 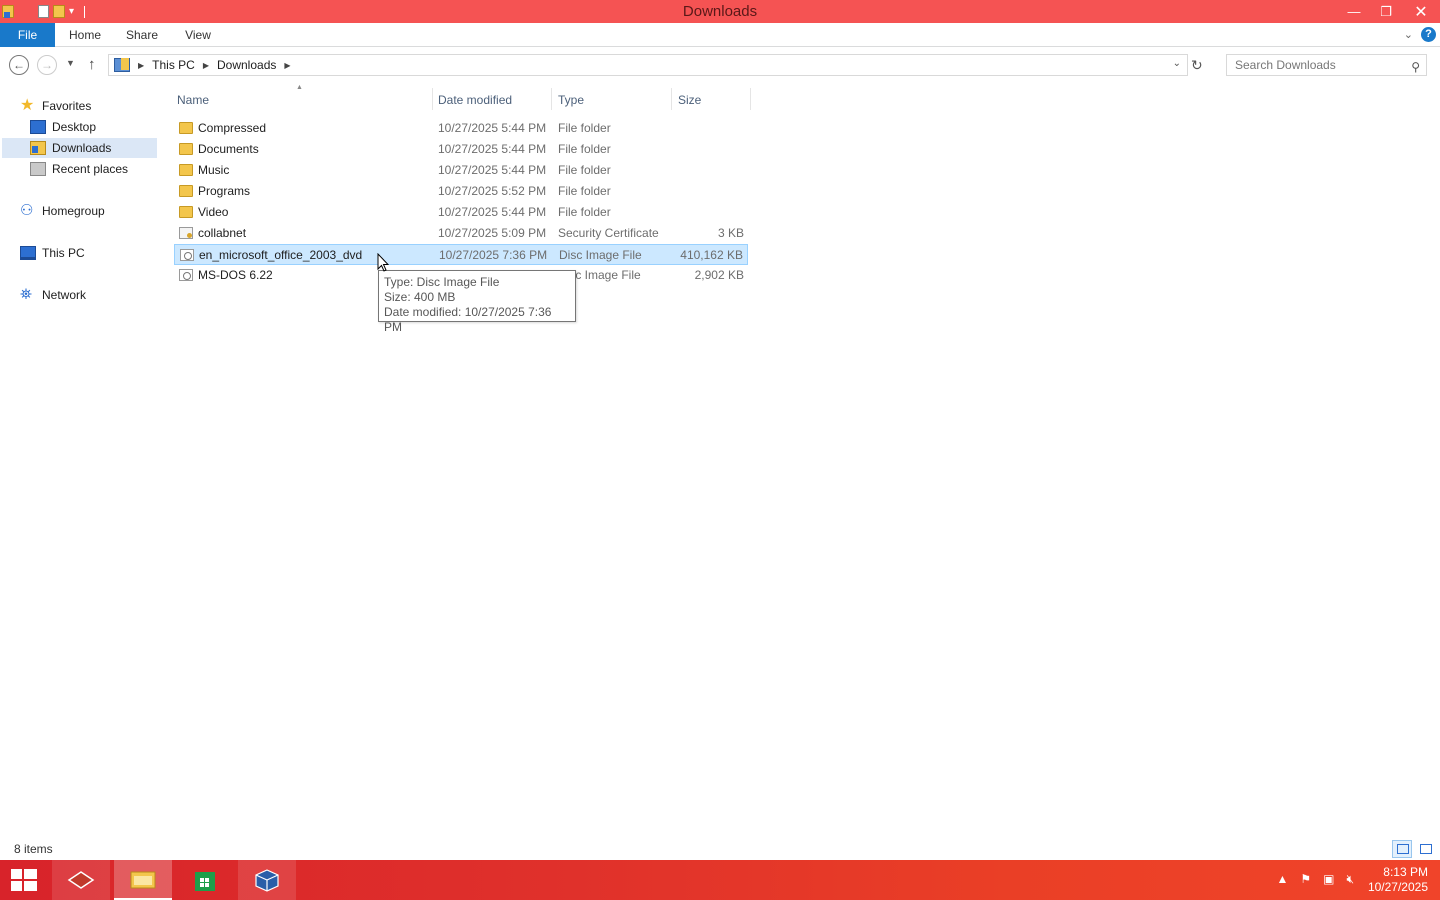 What do you see at coordinates (420, 297) in the screenshot?
I see `tooltip-size: Size: 400 MB` at bounding box center [420, 297].